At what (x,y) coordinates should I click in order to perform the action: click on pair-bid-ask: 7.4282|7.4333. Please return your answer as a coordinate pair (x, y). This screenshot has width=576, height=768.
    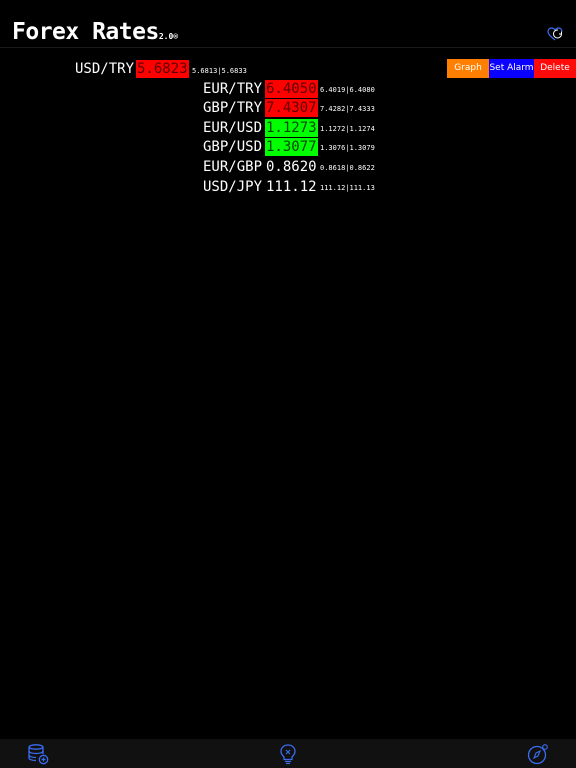
    Looking at the image, I should click on (347, 109).